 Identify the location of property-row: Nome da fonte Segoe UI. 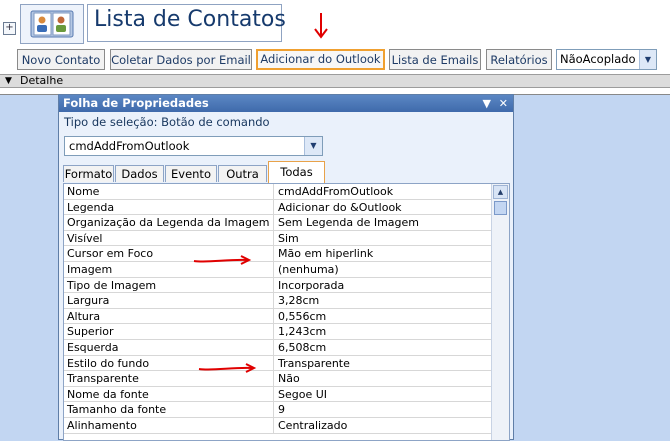
(278, 394).